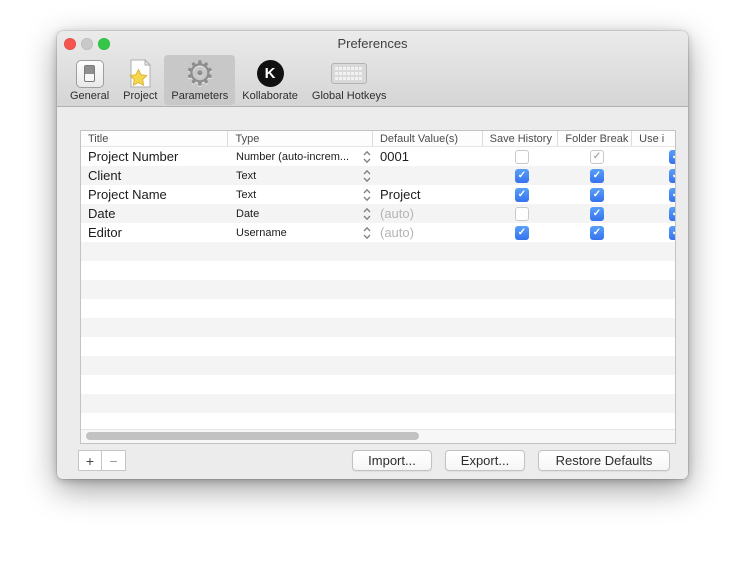 This screenshot has height=562, width=746. I want to click on tab-general: General, so click(89, 80).